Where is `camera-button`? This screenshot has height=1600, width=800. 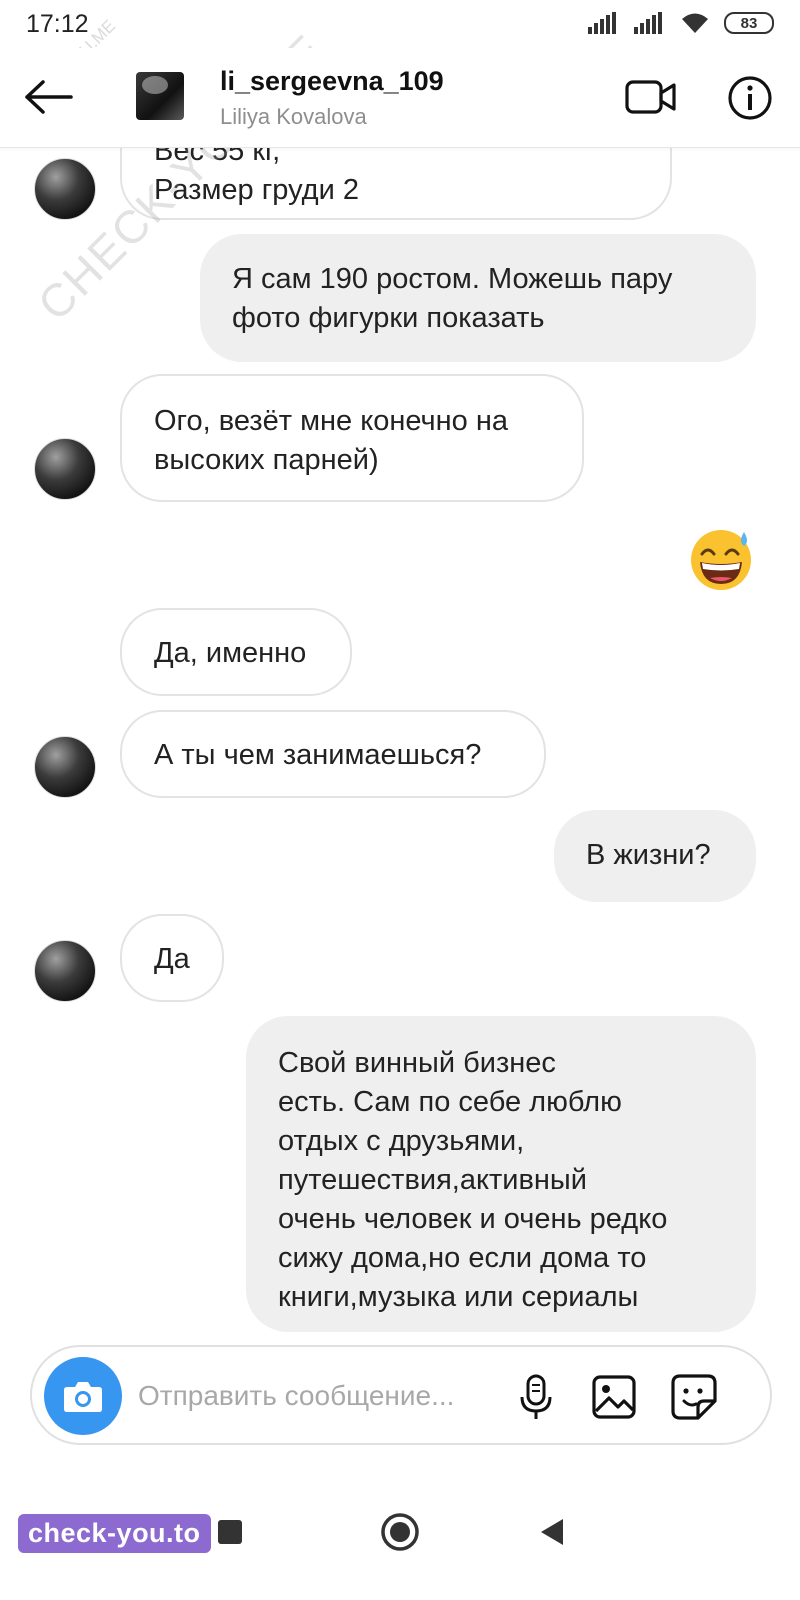
camera-button is located at coordinates (83, 1396).